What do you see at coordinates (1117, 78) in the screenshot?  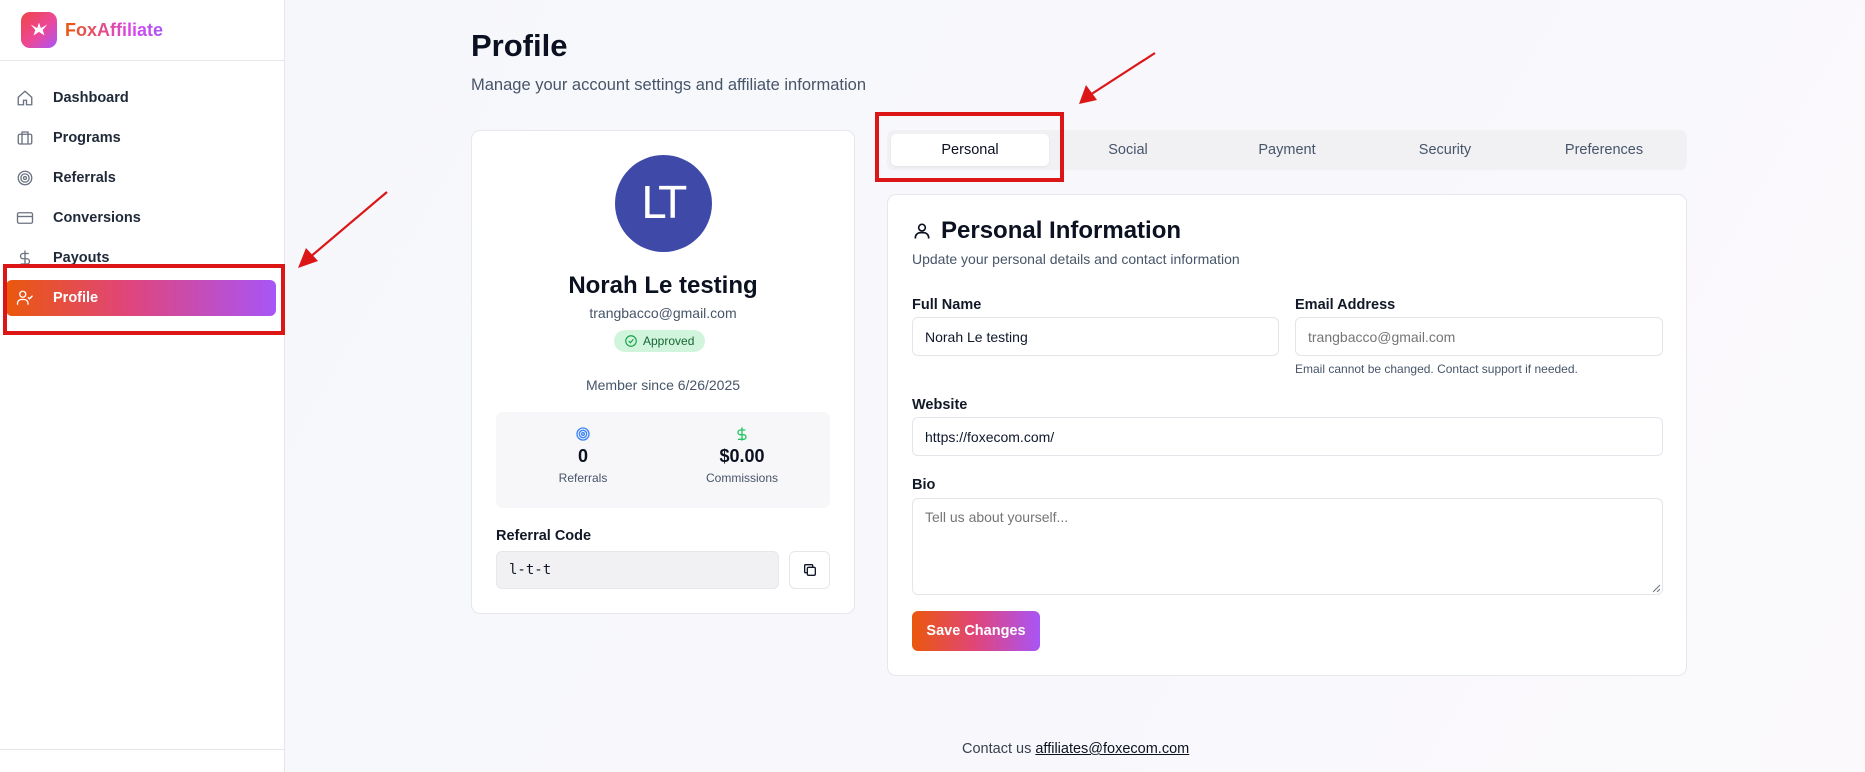 I see `annotation-arrow-personal-tab` at bounding box center [1117, 78].